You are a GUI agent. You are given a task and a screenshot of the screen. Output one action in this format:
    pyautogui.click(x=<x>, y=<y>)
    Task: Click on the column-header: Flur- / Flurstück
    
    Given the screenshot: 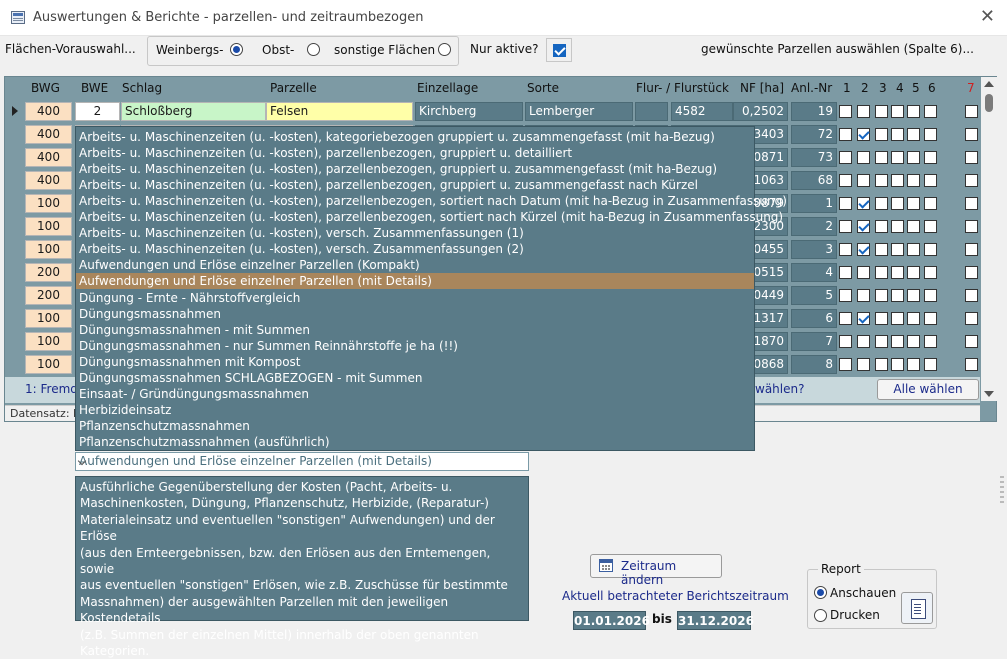 What is the action you would take?
    pyautogui.click(x=682, y=88)
    